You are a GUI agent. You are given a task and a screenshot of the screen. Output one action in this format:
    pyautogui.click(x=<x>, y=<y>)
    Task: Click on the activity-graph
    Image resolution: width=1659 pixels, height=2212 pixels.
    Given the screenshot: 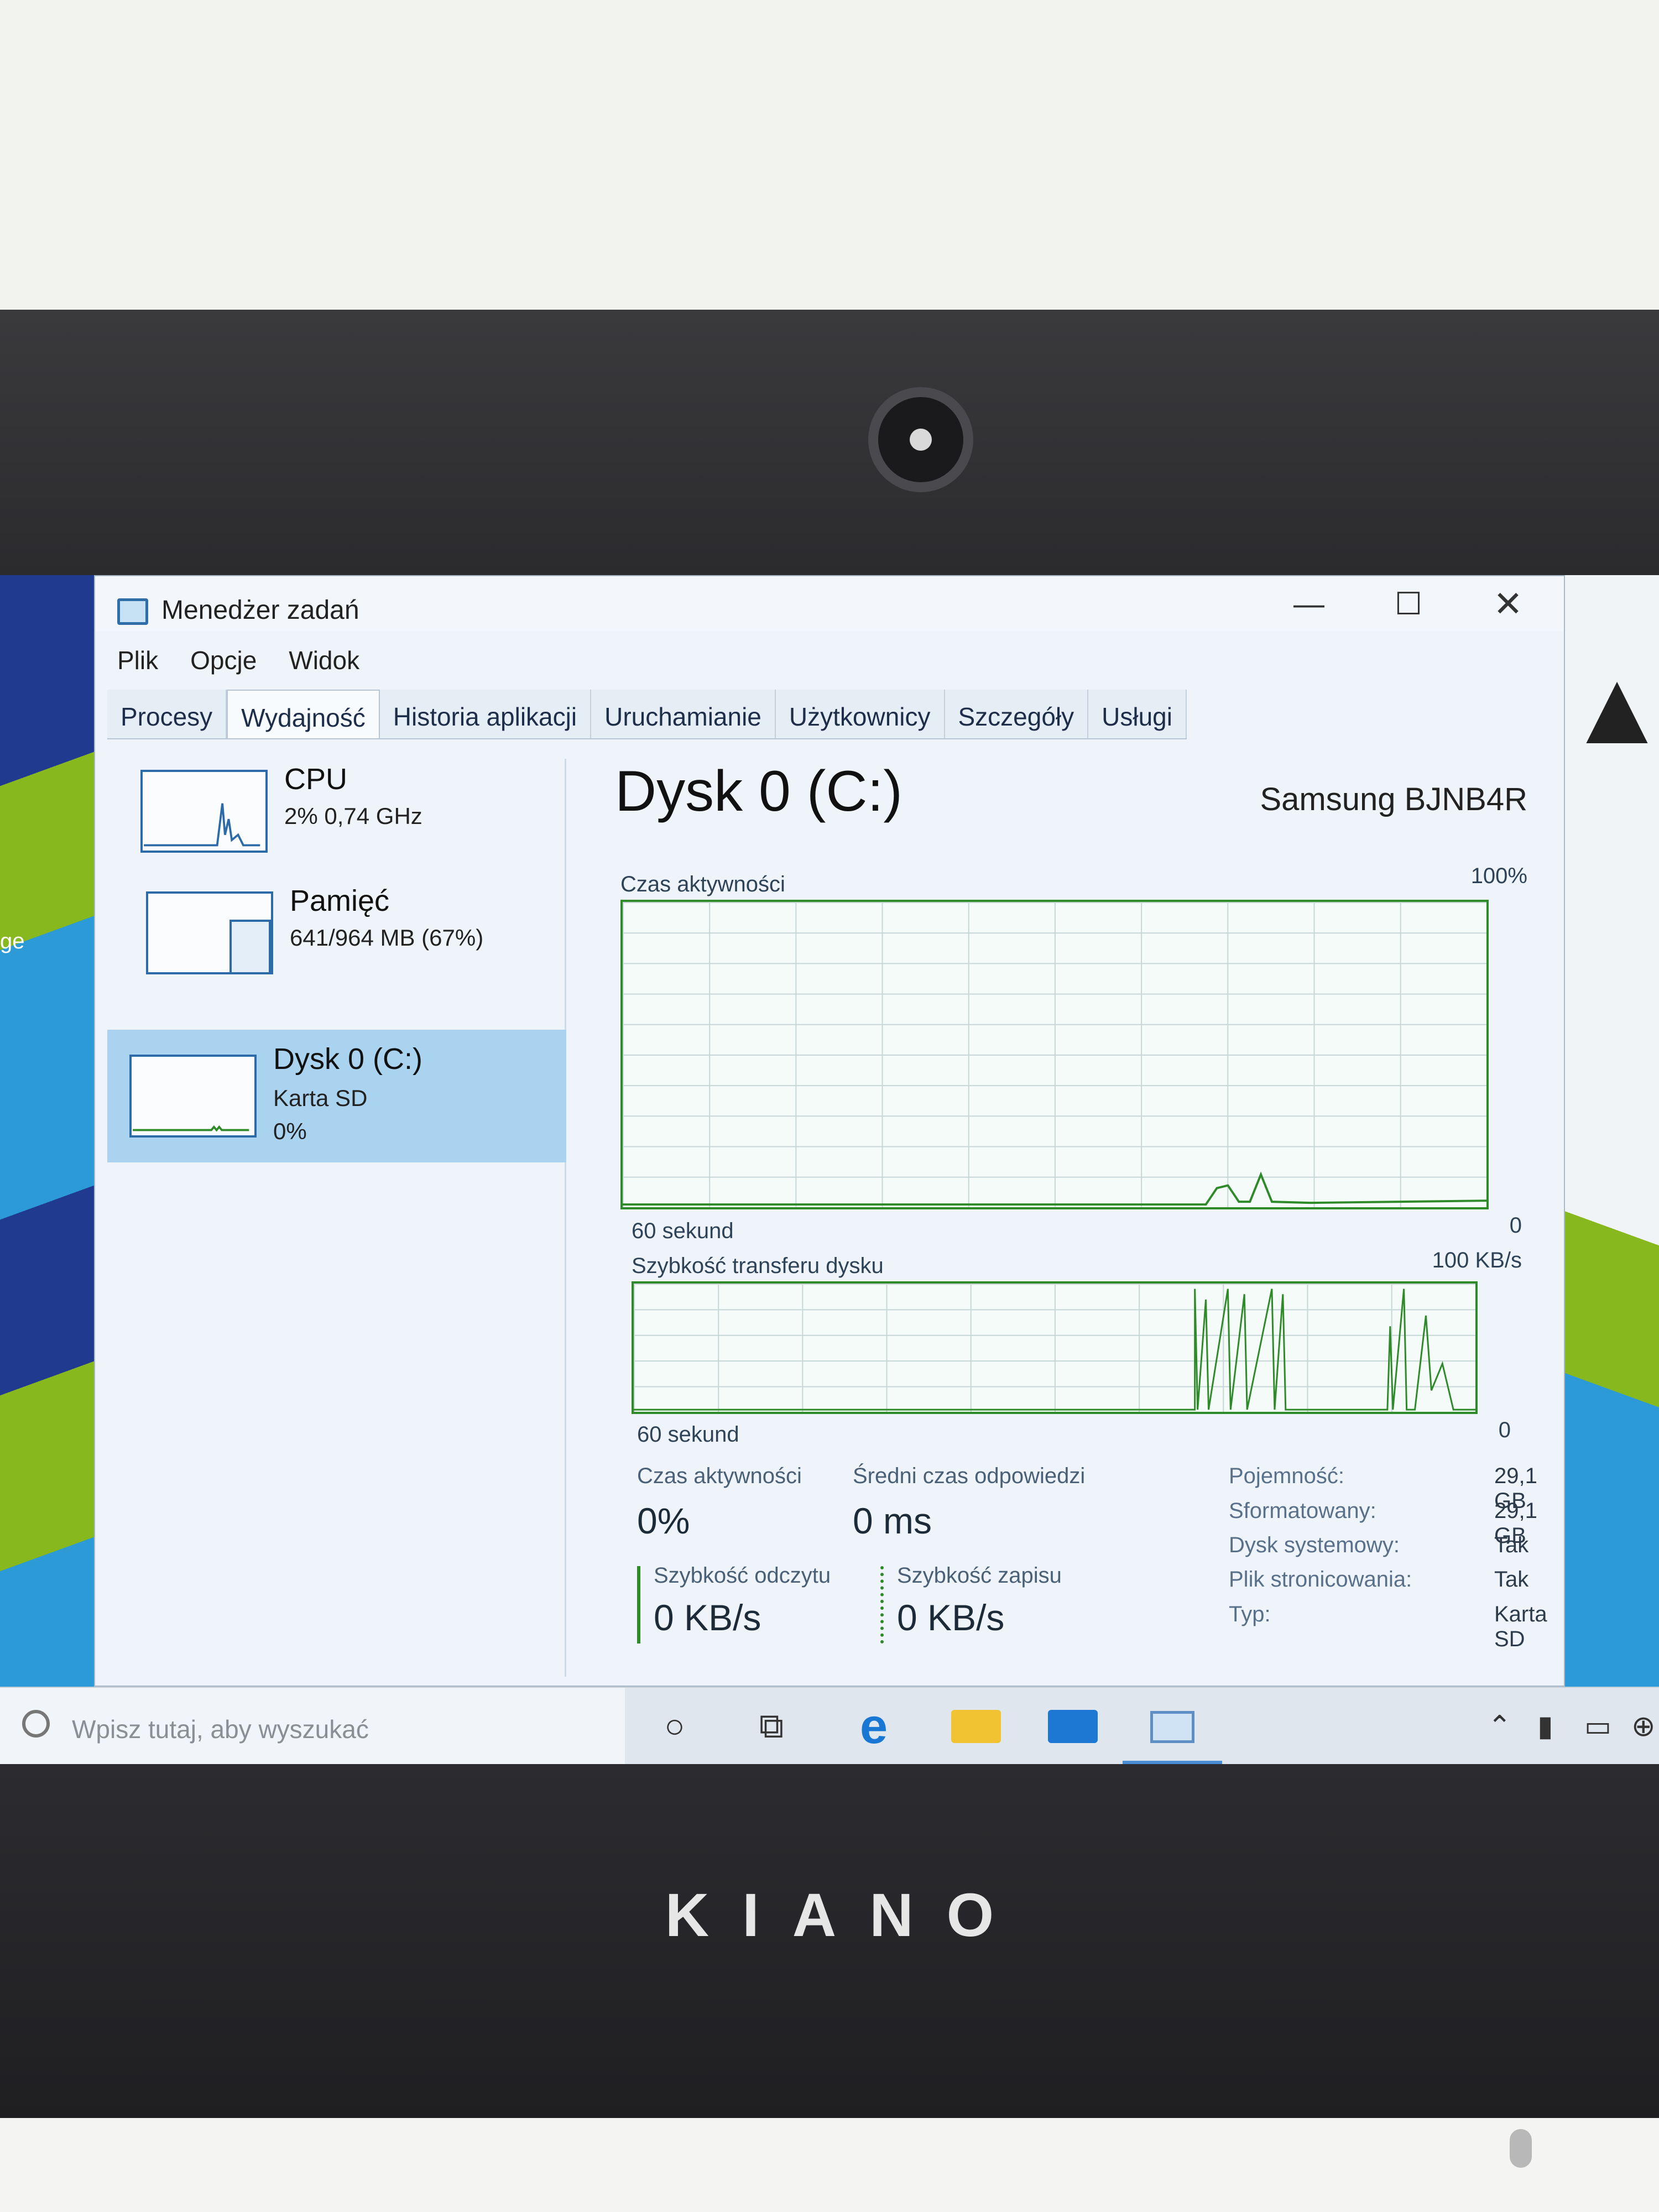 What is the action you would take?
    pyautogui.click(x=1054, y=1054)
    